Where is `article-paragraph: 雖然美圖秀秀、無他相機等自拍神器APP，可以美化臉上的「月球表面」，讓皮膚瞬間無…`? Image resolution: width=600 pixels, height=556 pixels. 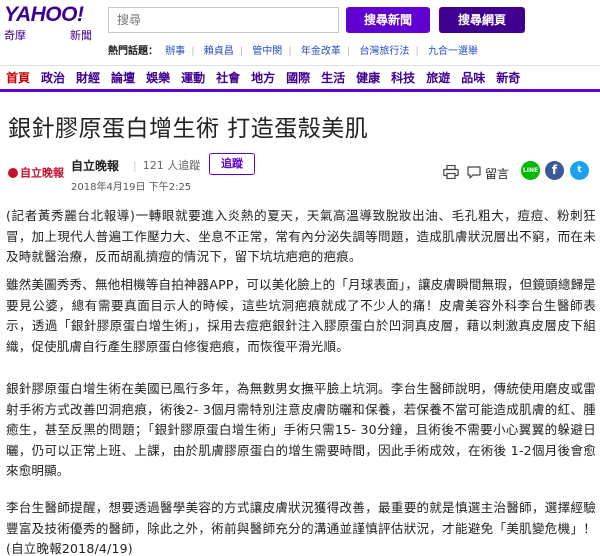 article-paragraph: 雖然美圖秀秀、無他相機等自拍神器APP，可以美化臉上的「月球表面」，讓皮膚瞬間無… is located at coordinates (301, 315).